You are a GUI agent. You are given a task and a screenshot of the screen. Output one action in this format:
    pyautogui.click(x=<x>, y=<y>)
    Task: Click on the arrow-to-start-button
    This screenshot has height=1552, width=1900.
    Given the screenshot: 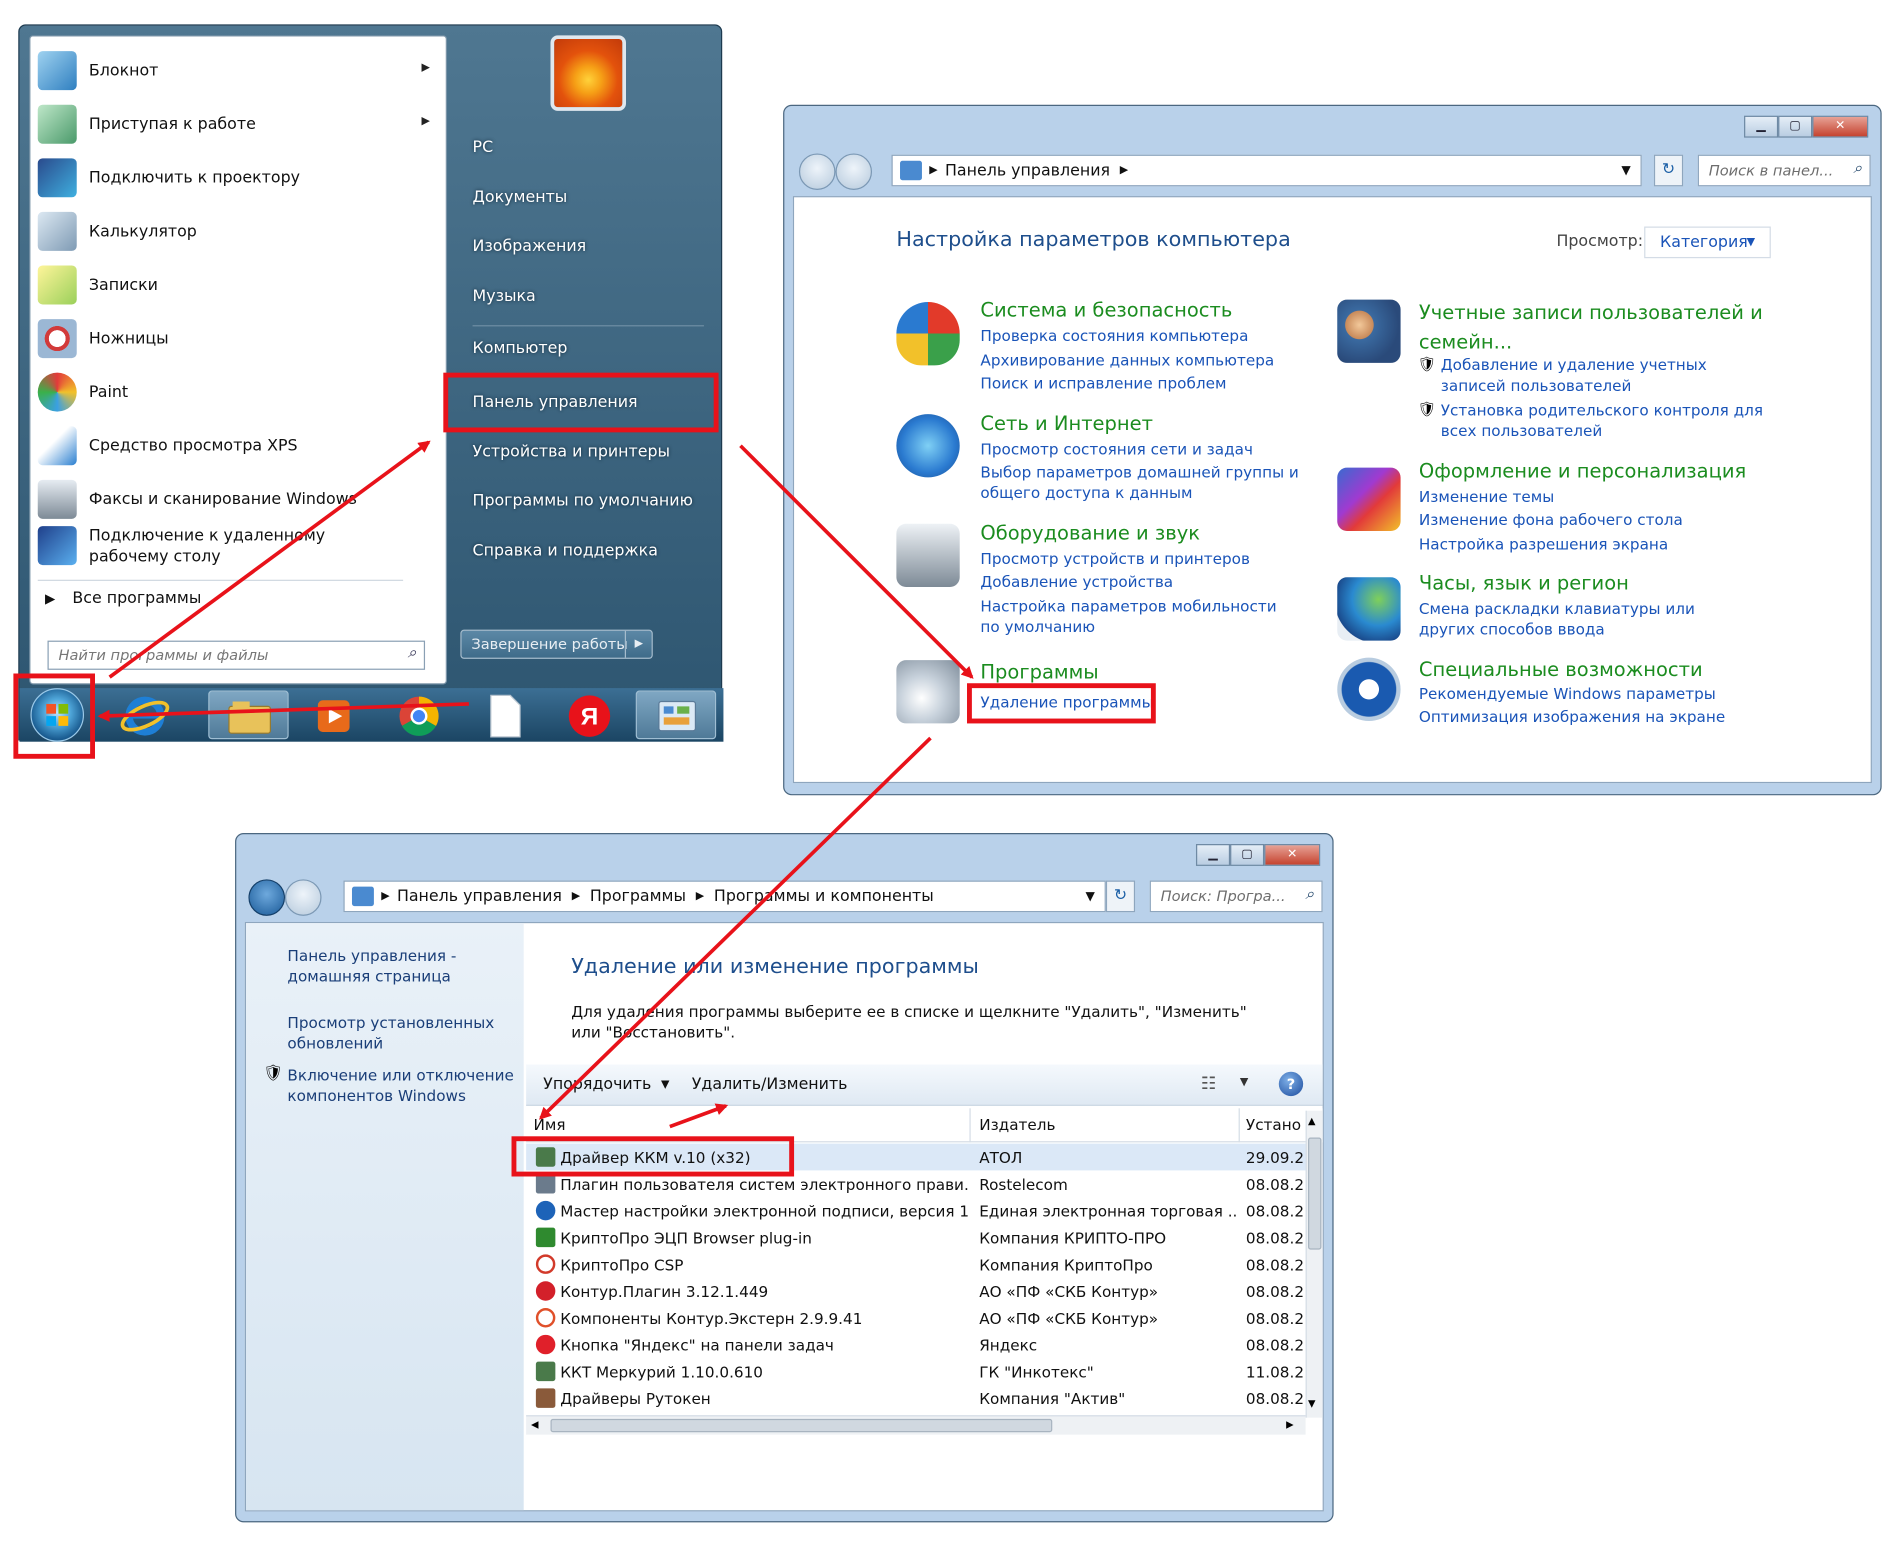 What is the action you would take?
    pyautogui.click(x=283, y=712)
    